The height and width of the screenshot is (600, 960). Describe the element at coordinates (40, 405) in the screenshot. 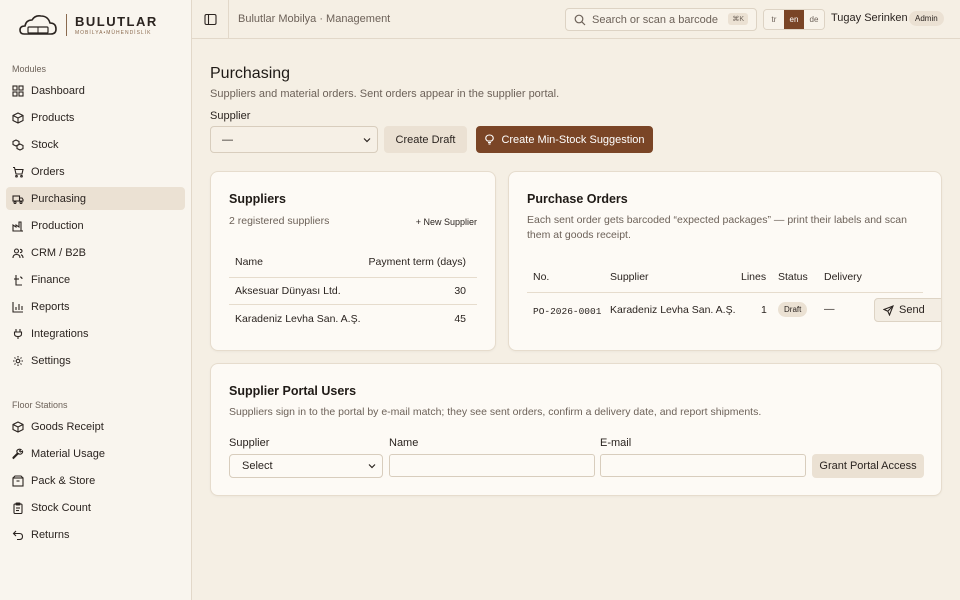

I see `floor-section-label: Floor Stations` at that location.